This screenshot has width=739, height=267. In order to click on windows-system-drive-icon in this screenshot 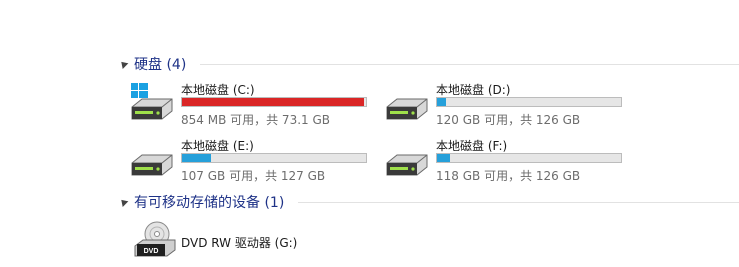, I will do `click(152, 101)`.